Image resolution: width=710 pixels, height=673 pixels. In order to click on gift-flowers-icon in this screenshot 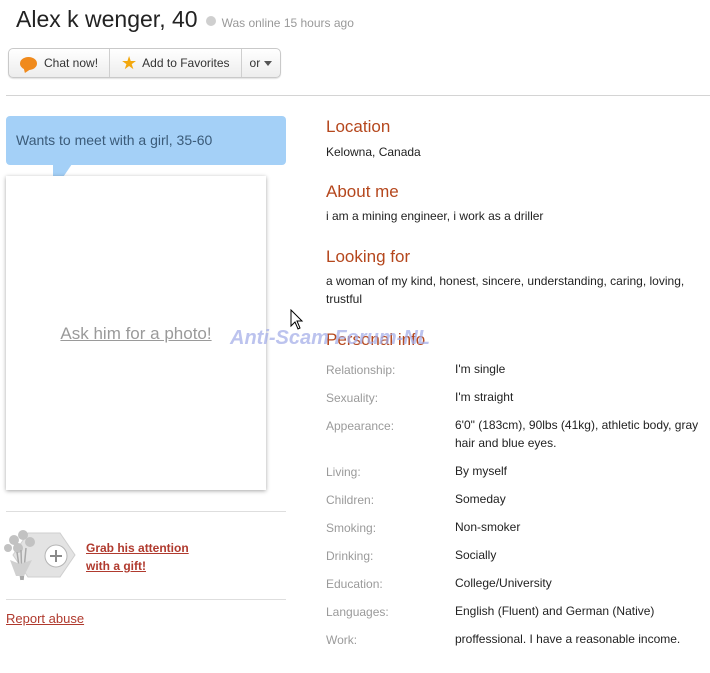, I will do `click(39, 555)`.